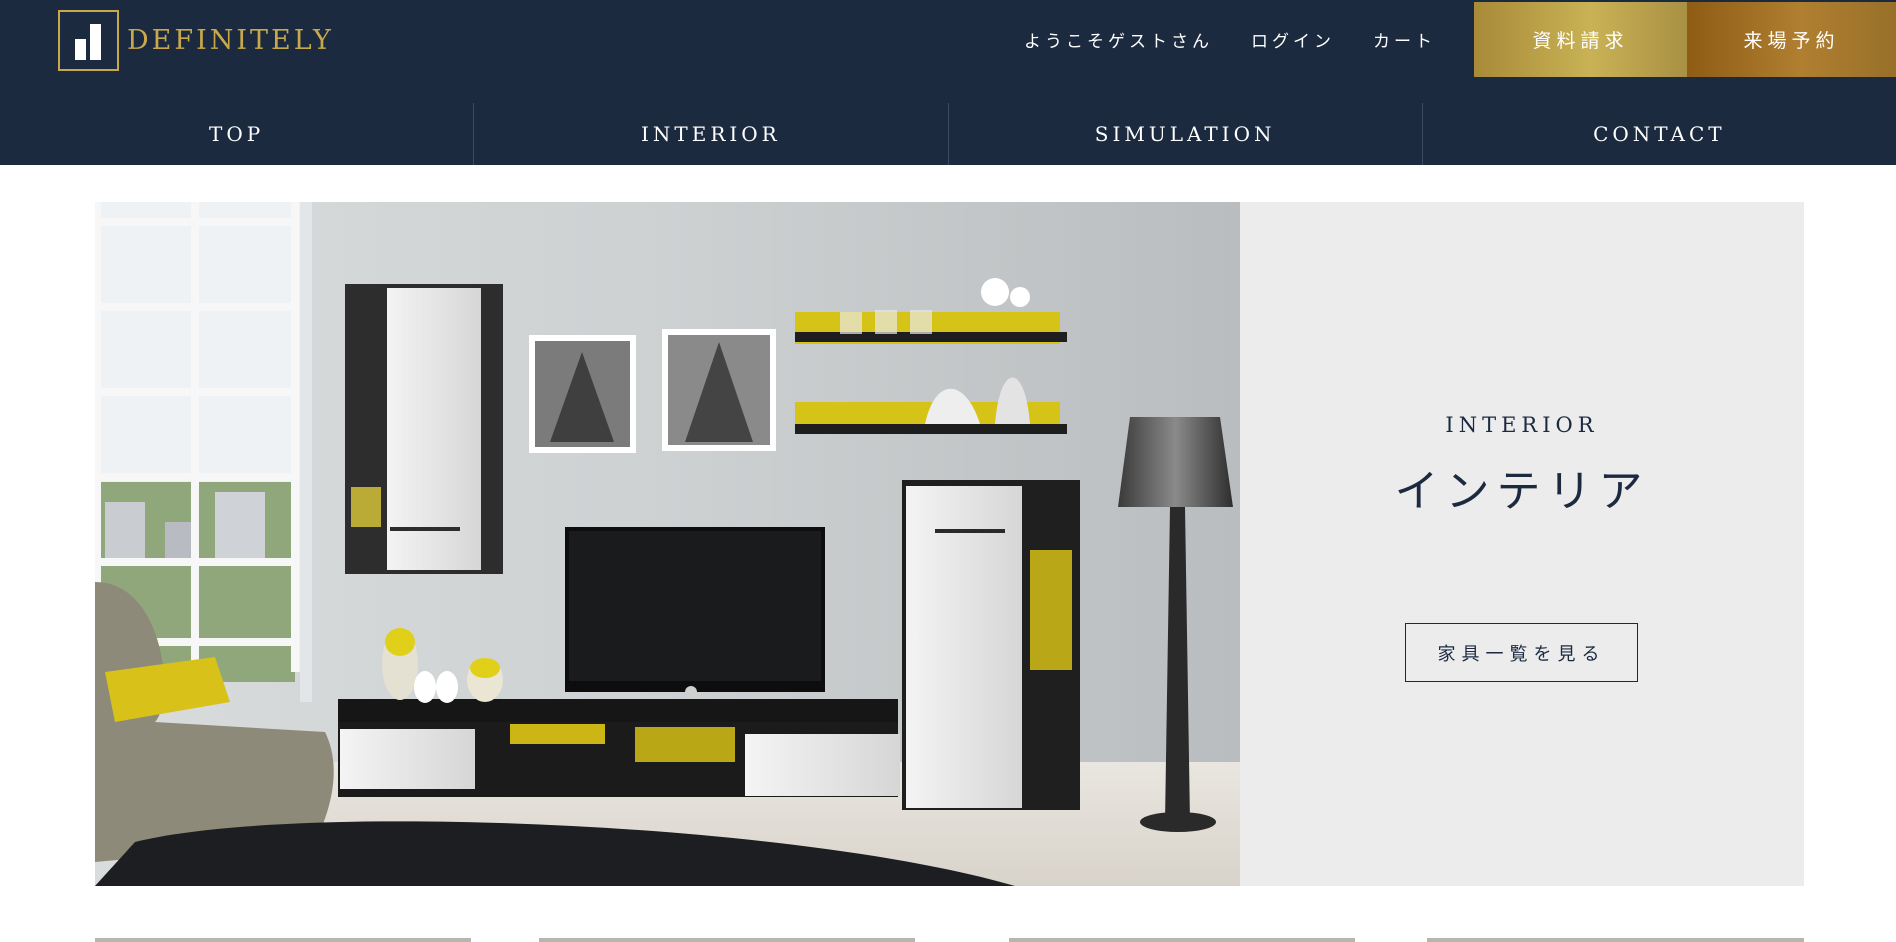 The height and width of the screenshot is (942, 1896). I want to click on panel-category-ja: インテリア, so click(1522, 491).